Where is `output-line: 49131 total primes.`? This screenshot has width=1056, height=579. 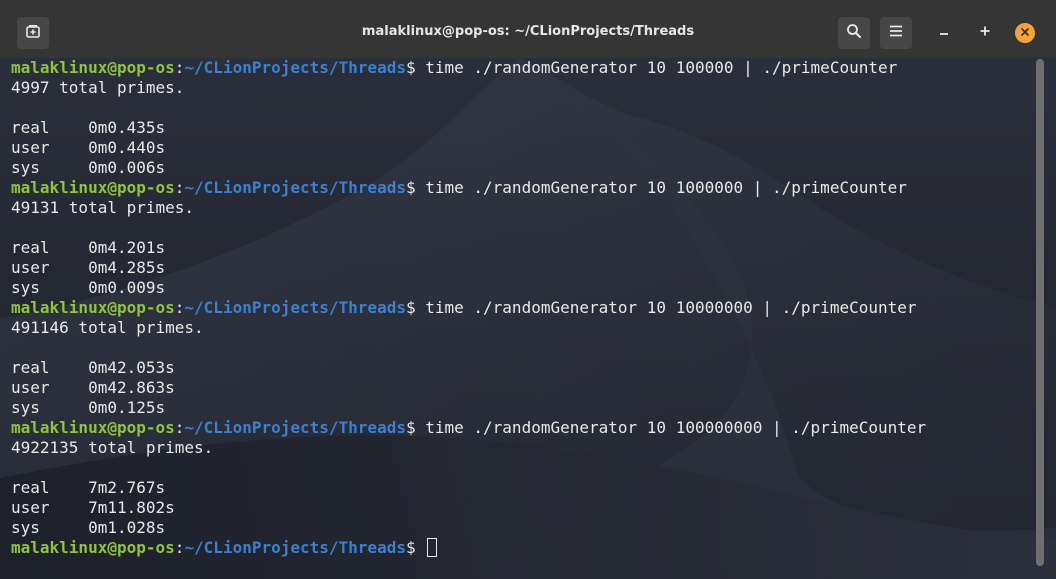
output-line: 49131 total primes. is located at coordinates (103, 207).